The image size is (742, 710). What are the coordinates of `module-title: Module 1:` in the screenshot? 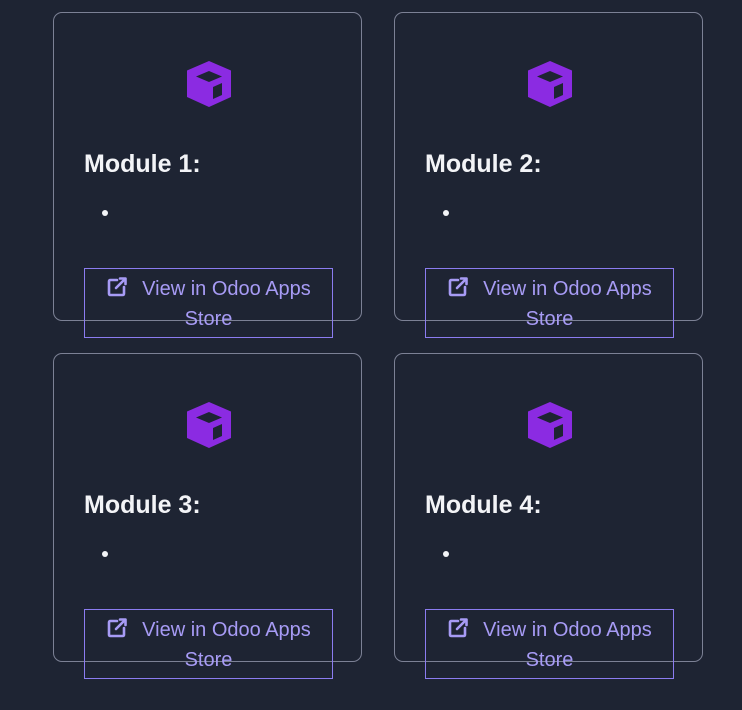 It's located at (142, 164).